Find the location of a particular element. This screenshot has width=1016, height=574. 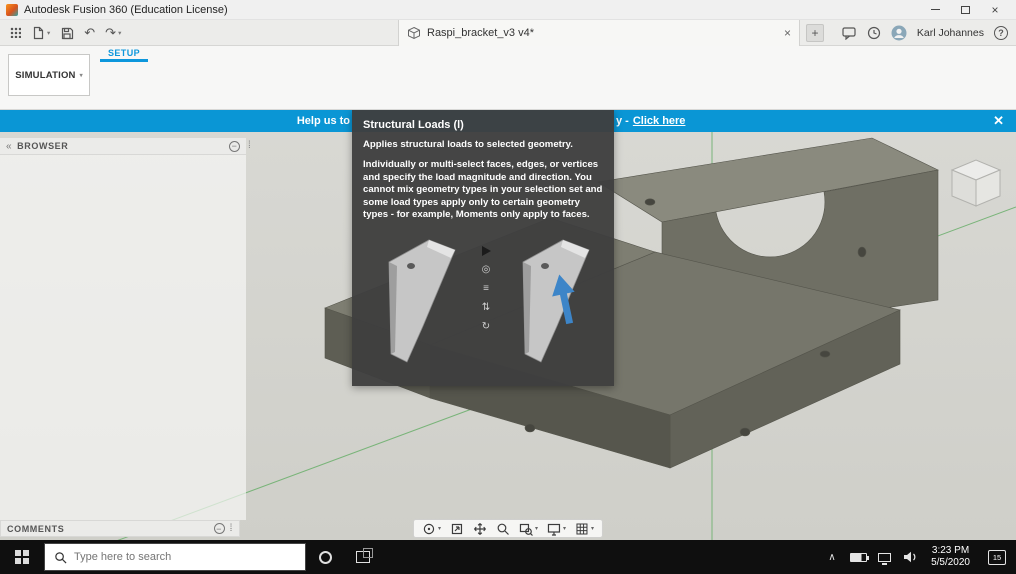

arrow-right-icon is located at coordinates (486, 250).